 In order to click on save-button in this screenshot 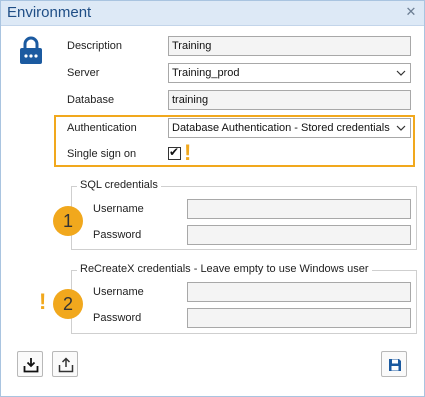, I will do `click(394, 364)`.